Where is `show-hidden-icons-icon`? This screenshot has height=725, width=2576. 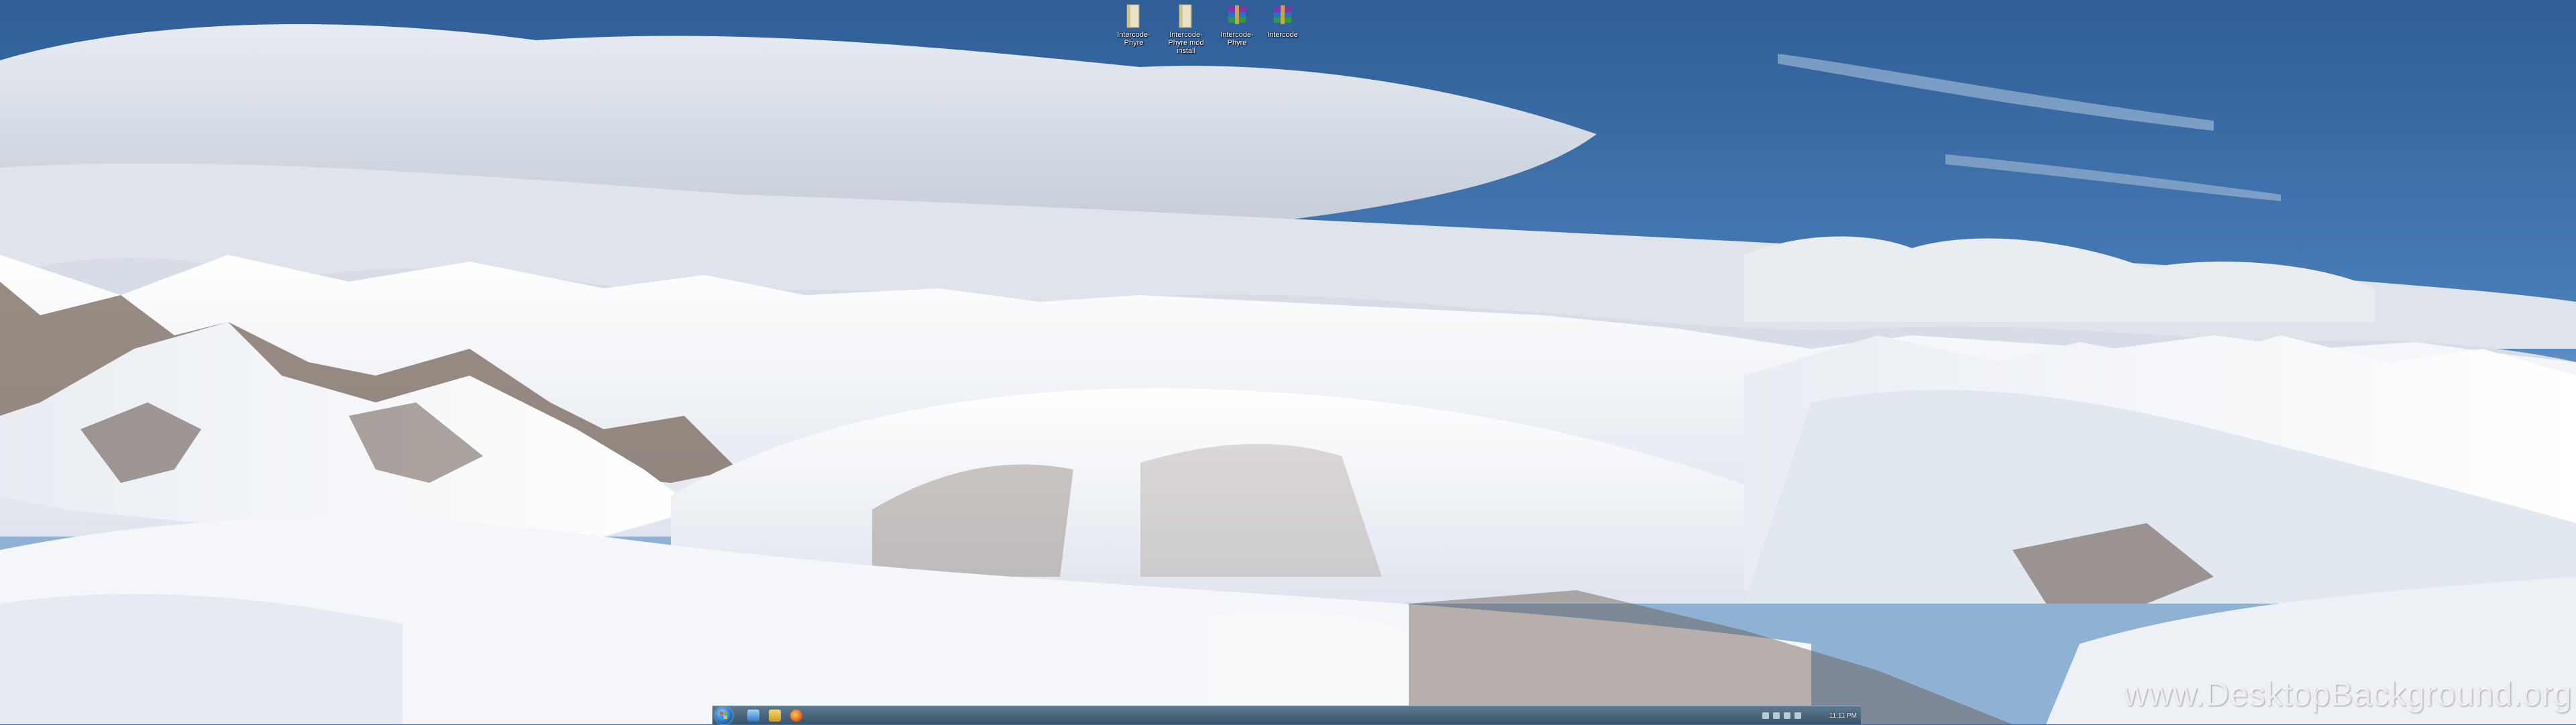
show-hidden-icons-icon is located at coordinates (1765, 715).